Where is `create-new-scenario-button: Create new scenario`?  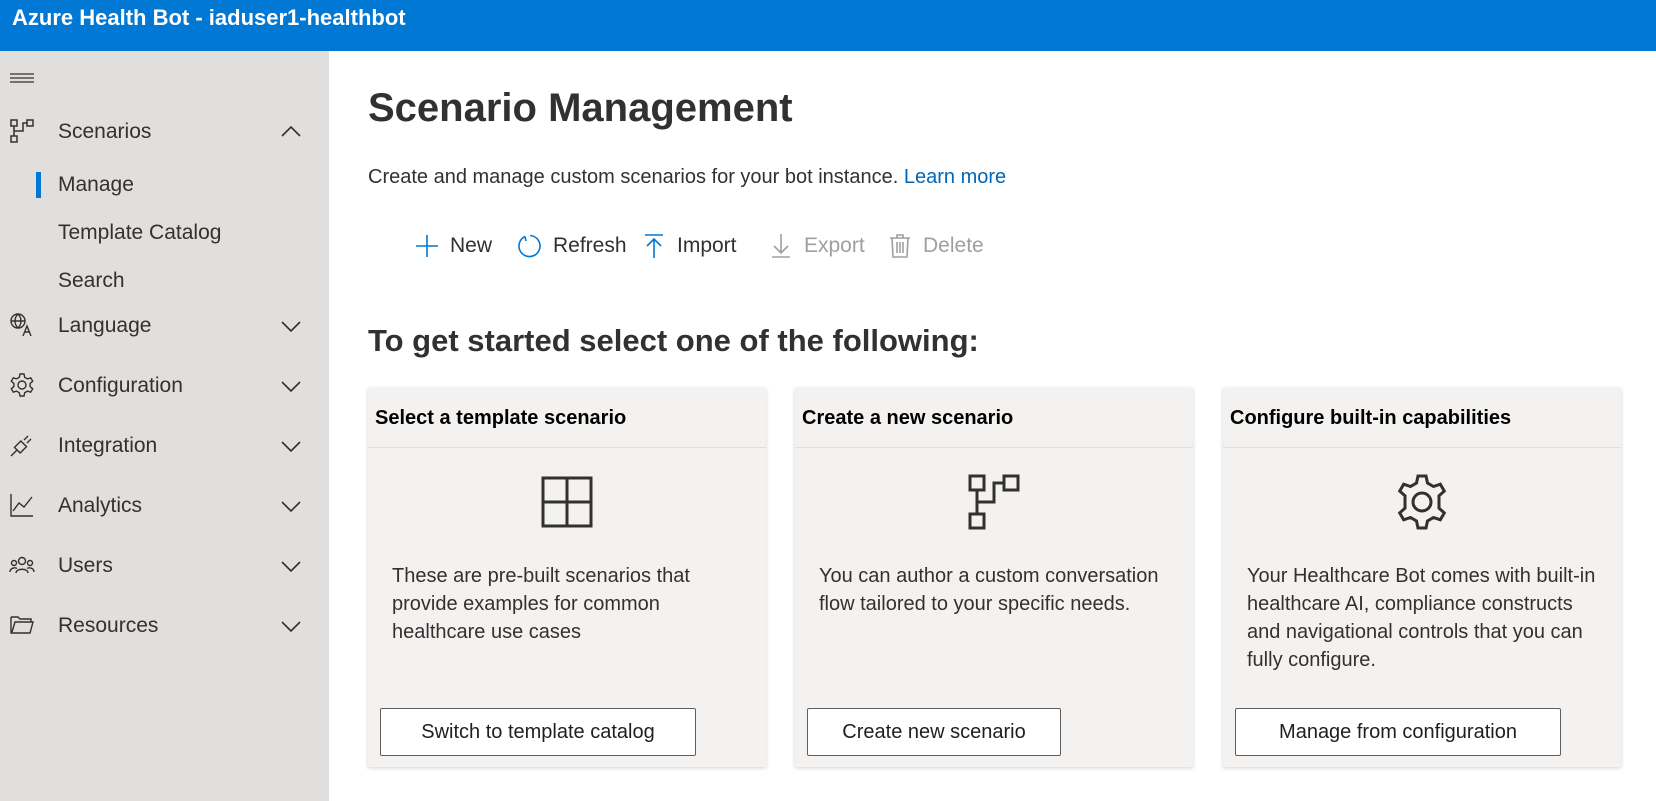 create-new-scenario-button: Create new scenario is located at coordinates (934, 732).